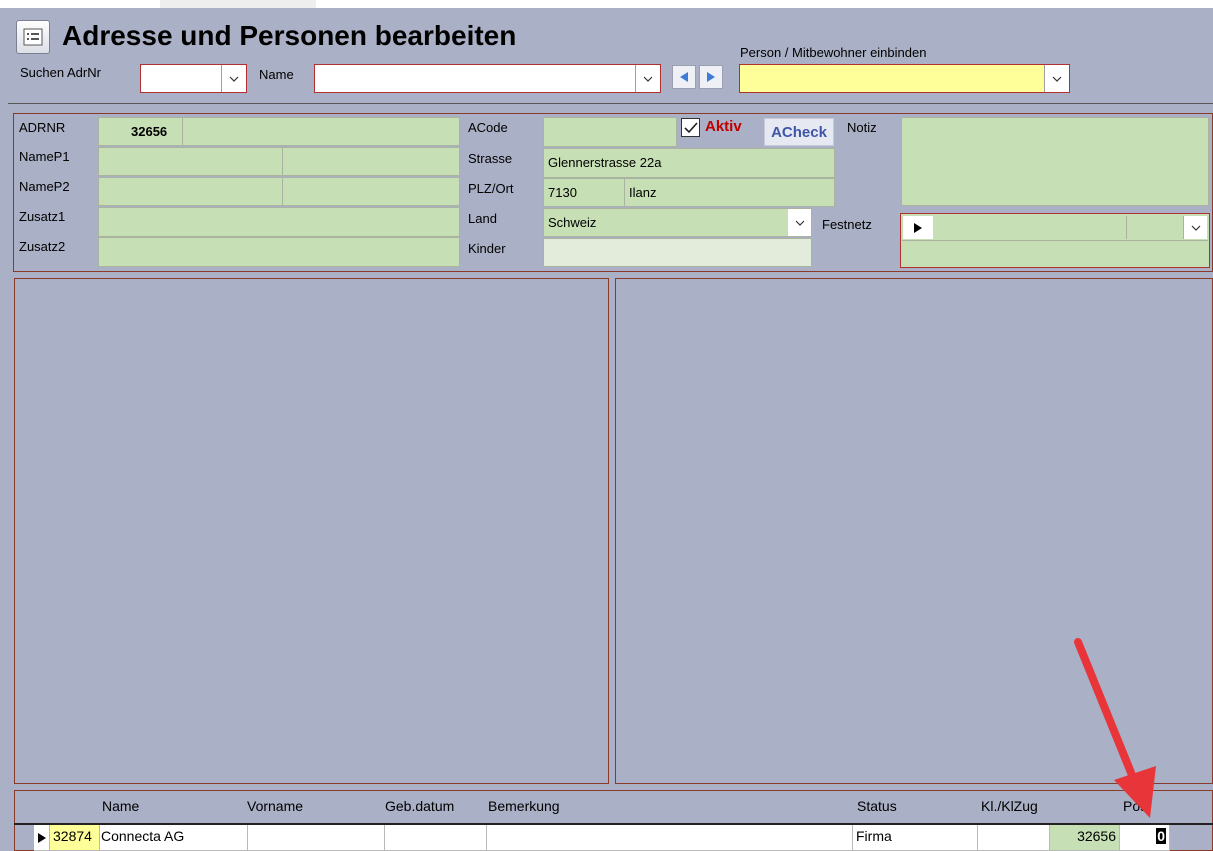 The height and width of the screenshot is (851, 1213). I want to click on col-header-name: Name, so click(121, 806).